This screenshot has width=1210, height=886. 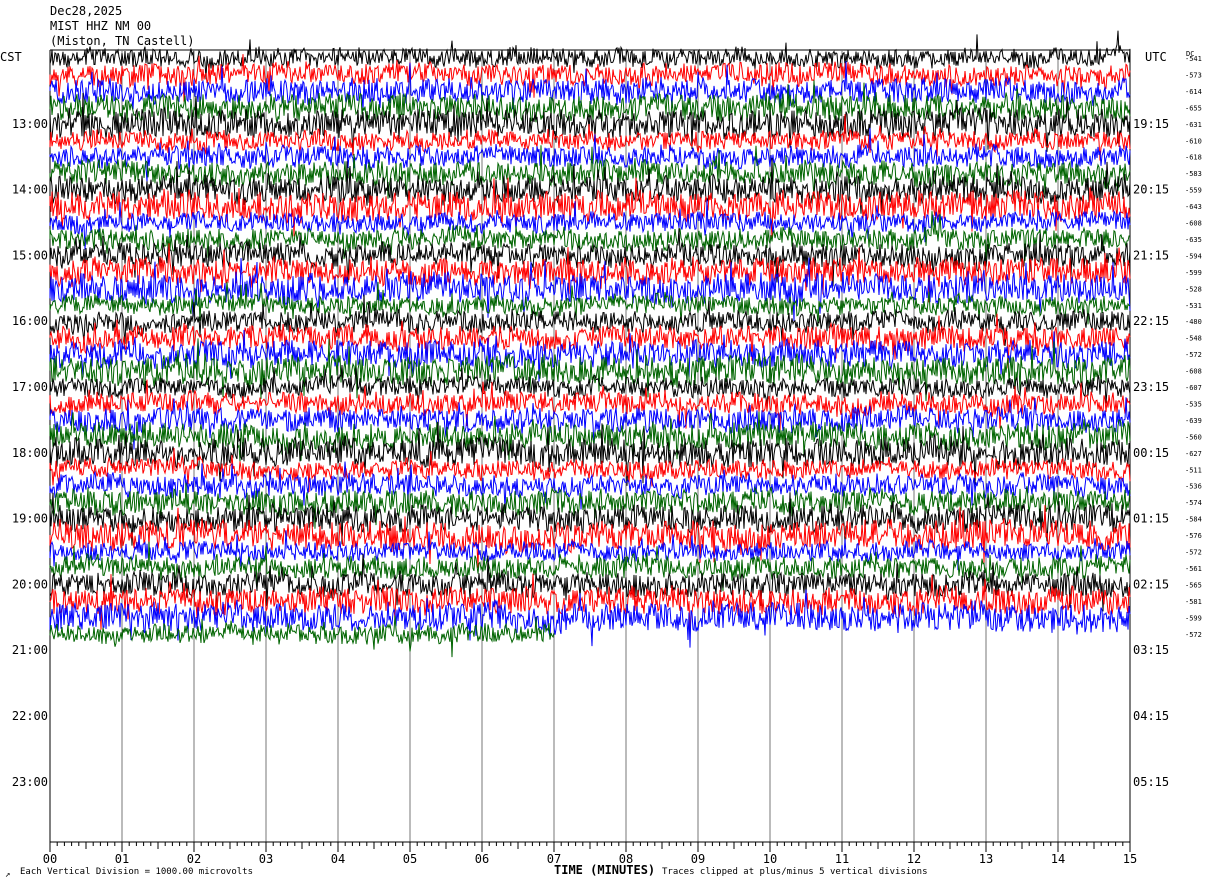 I want to click on x-tick-label: 06, so click(x=482, y=859).